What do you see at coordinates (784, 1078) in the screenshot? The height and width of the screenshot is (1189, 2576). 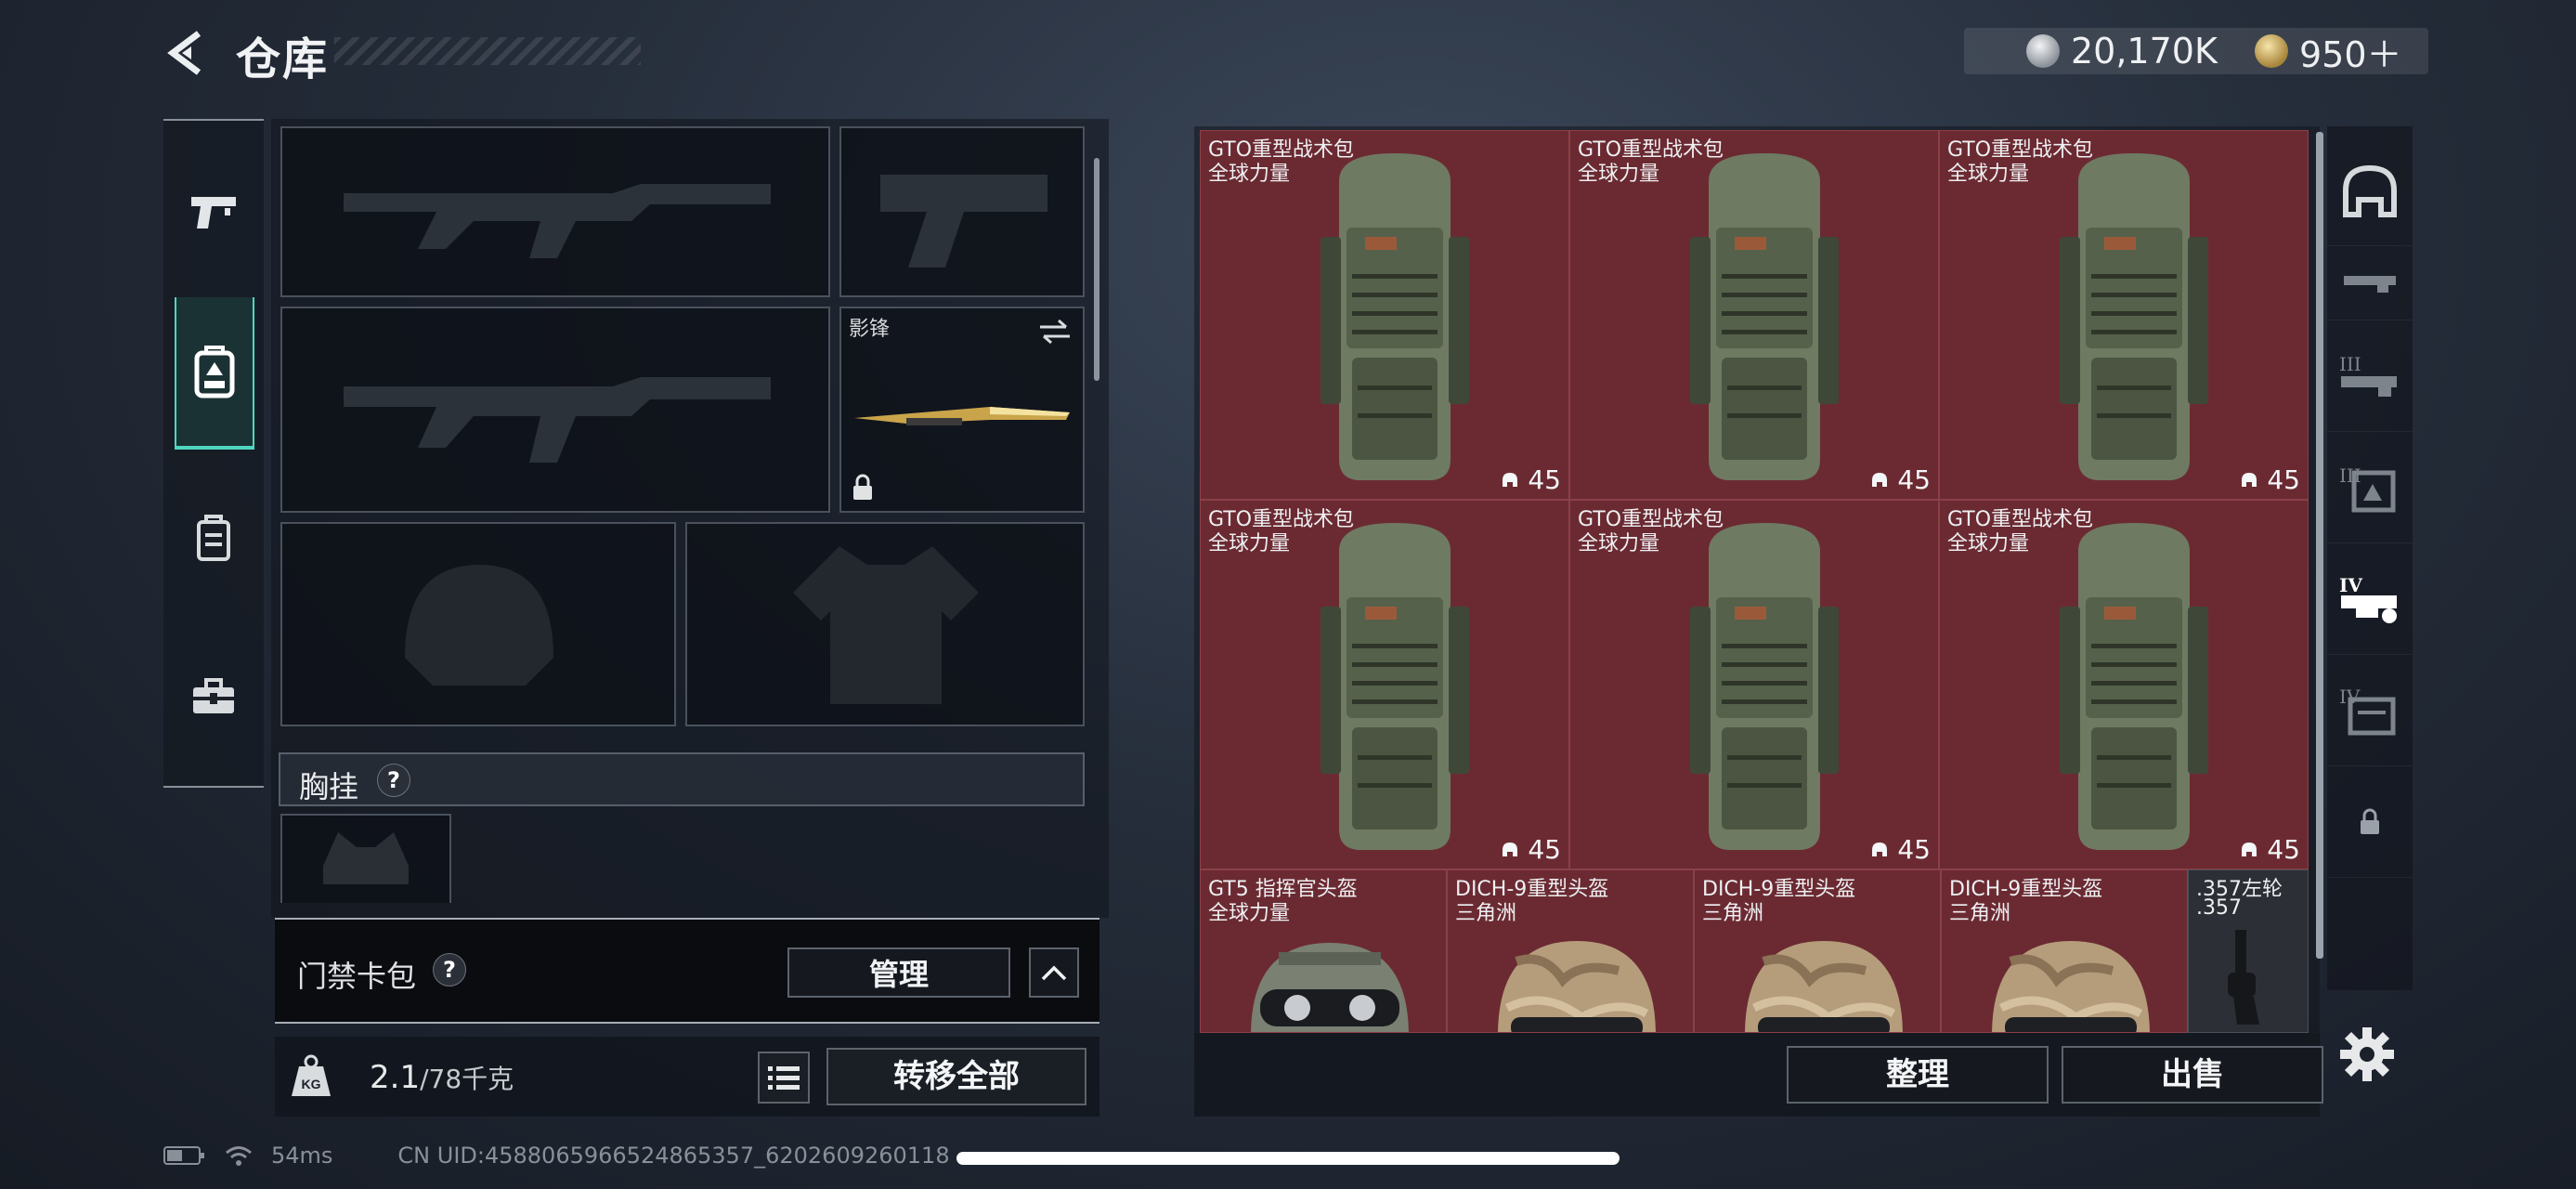 I see `list-view-button` at bounding box center [784, 1078].